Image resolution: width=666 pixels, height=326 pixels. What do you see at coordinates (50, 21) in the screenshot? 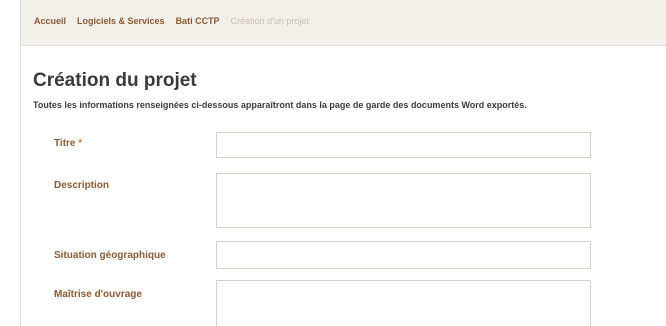
I see `breadcrumb-link-accueil: Accueil` at bounding box center [50, 21].